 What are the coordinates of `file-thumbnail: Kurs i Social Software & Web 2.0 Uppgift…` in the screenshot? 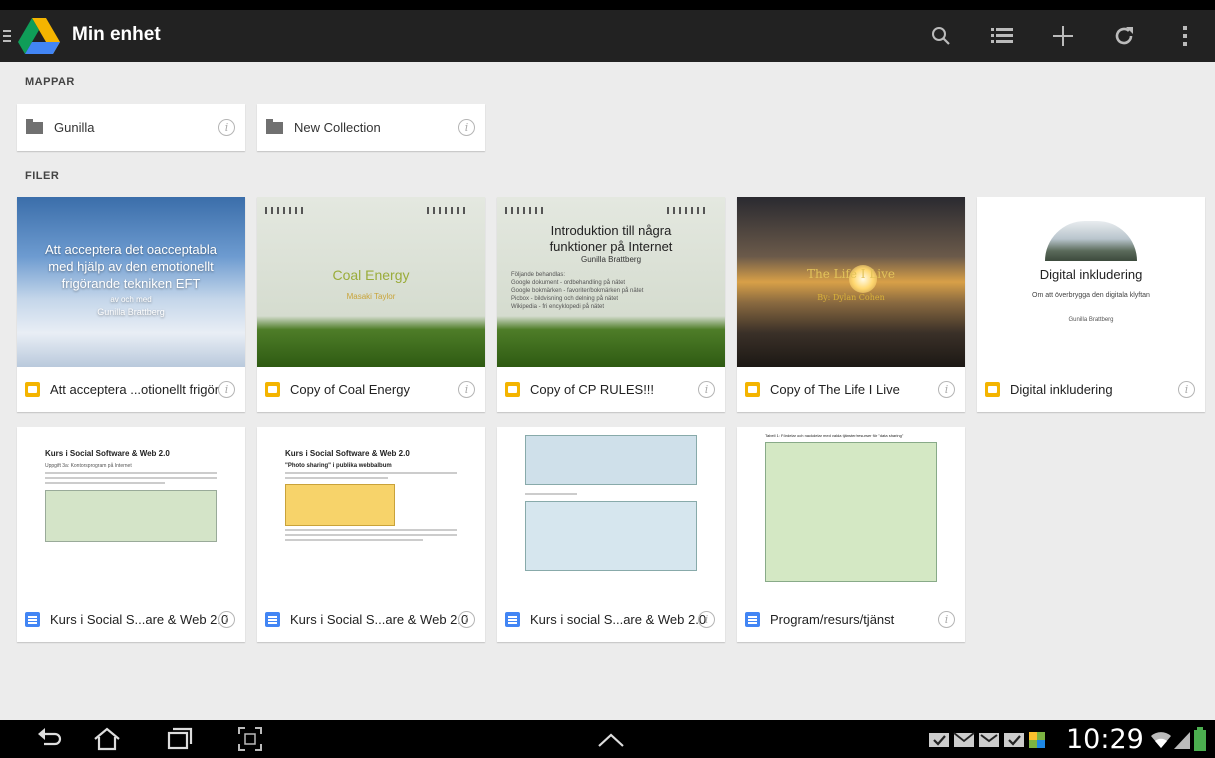 It's located at (131, 512).